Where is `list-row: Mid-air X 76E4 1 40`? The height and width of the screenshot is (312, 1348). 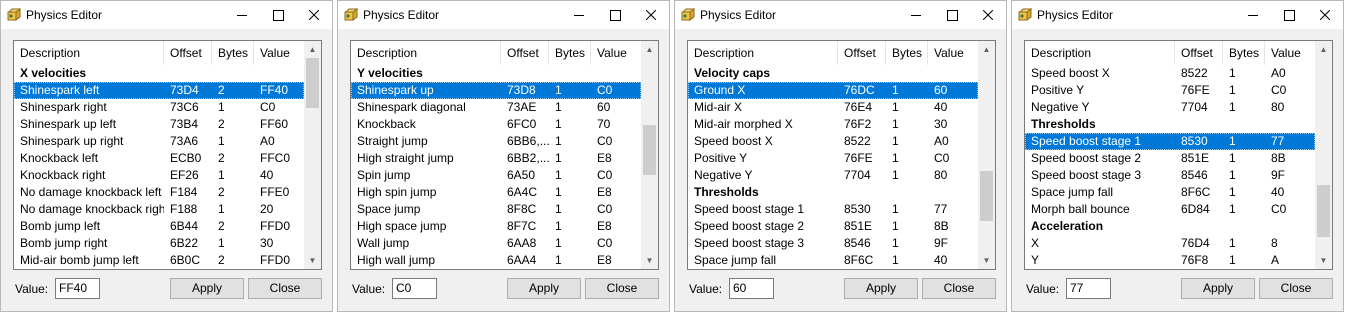
list-row: Mid-air X 76E4 1 40 is located at coordinates (833, 107).